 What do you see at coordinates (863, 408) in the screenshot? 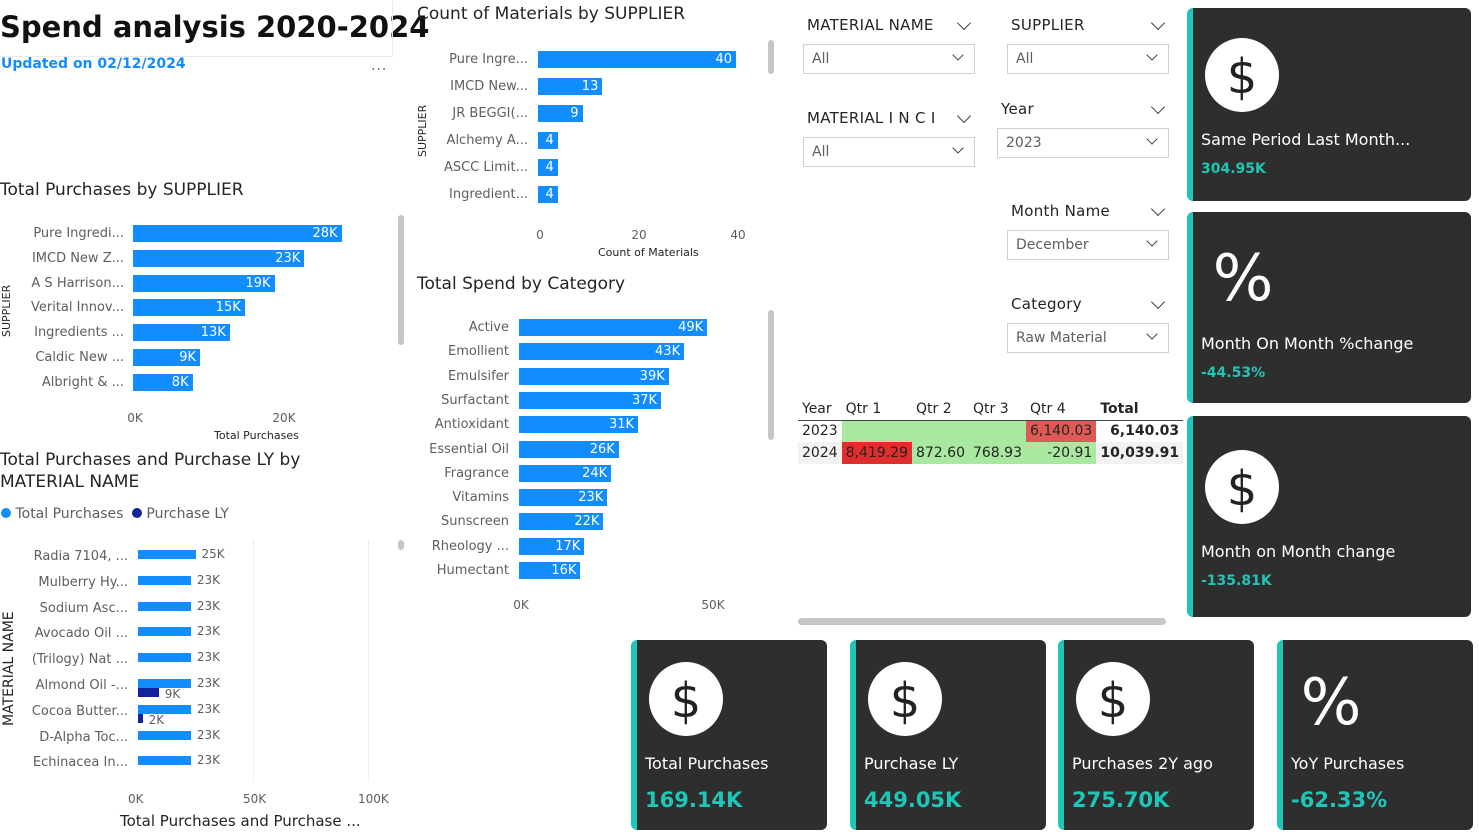
I see `matrix-header-q1: Qtr 1` at bounding box center [863, 408].